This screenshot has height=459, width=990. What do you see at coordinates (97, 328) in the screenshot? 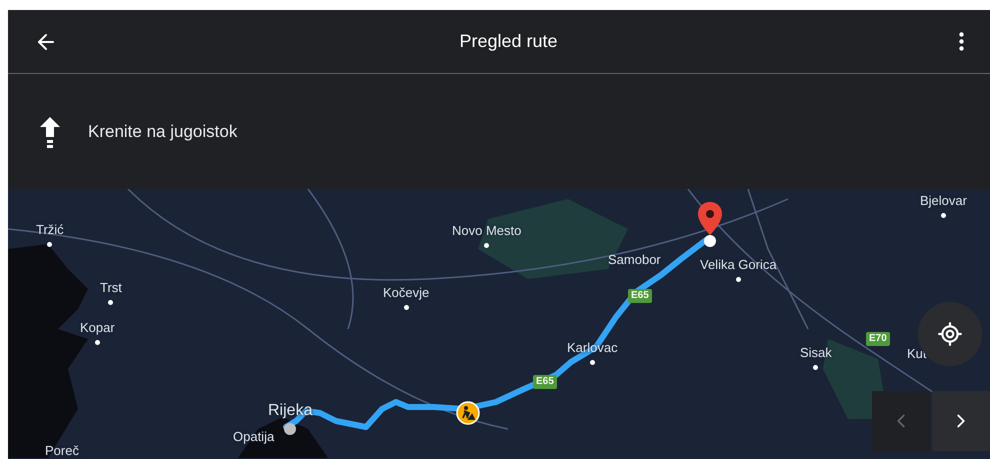
I see `place-label: Kopar` at bounding box center [97, 328].